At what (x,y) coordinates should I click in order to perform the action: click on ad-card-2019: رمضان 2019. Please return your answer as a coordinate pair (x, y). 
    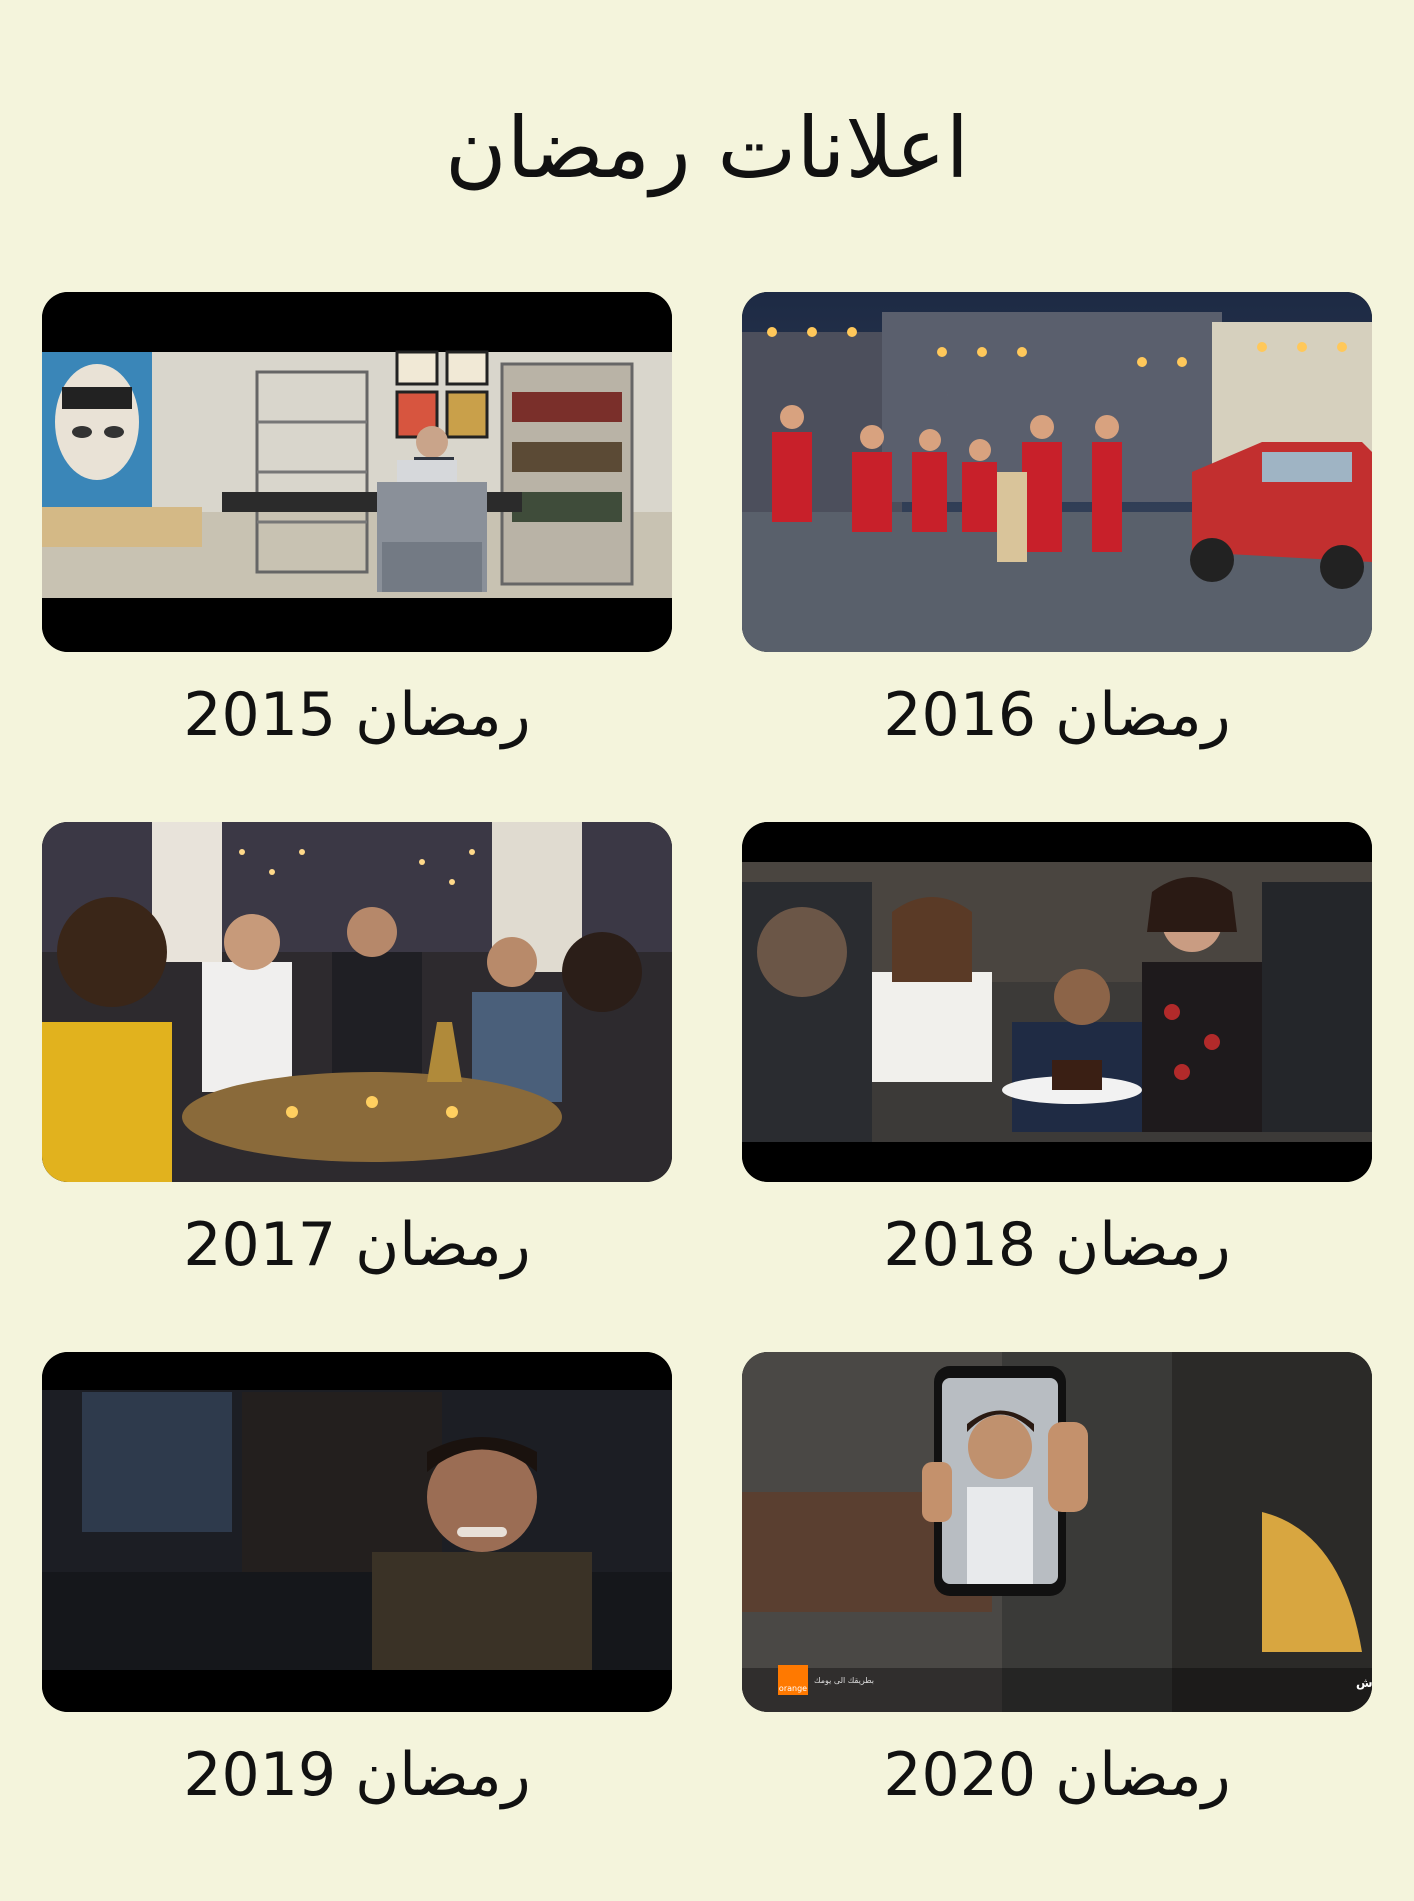
    Looking at the image, I should click on (357, 1586).